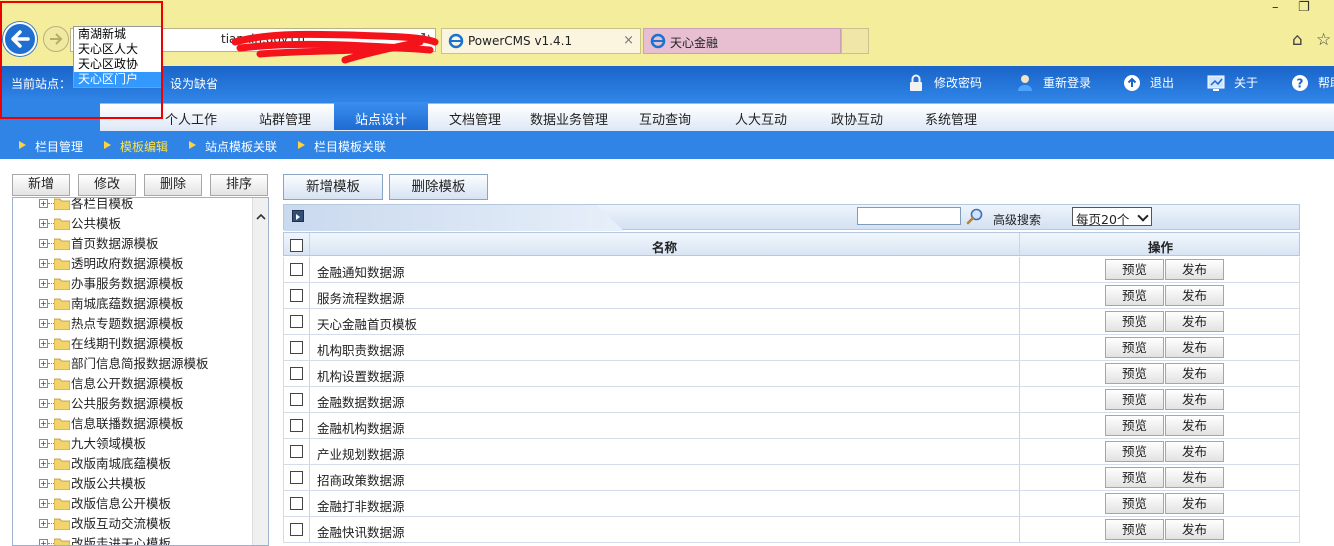 Image resolution: width=1334 pixels, height=546 pixels. Describe the element at coordinates (909, 216) in the screenshot. I see `search-input` at that location.